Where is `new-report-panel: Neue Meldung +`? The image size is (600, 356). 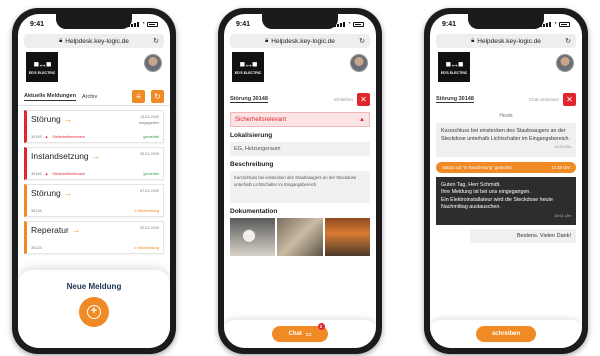
new-report-panel: Neue Meldung + is located at coordinates (94, 309).